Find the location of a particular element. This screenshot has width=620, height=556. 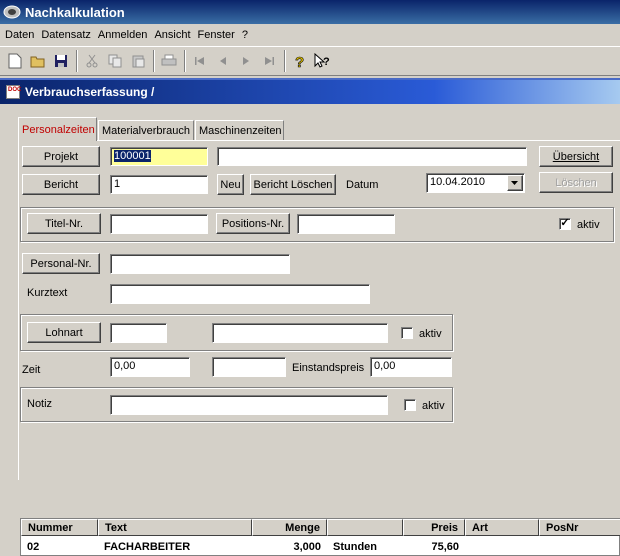

open-folder-icon is located at coordinates (38, 61).